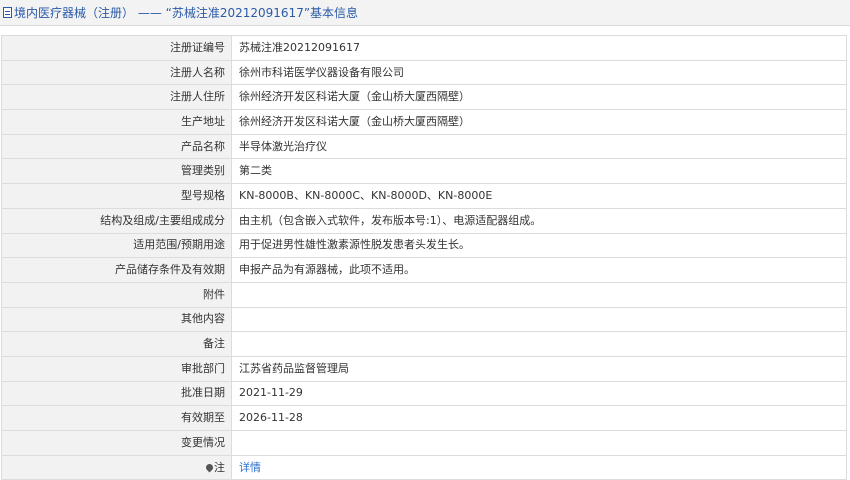  Describe the element at coordinates (7, 12) in the screenshot. I see `document-icon` at that location.